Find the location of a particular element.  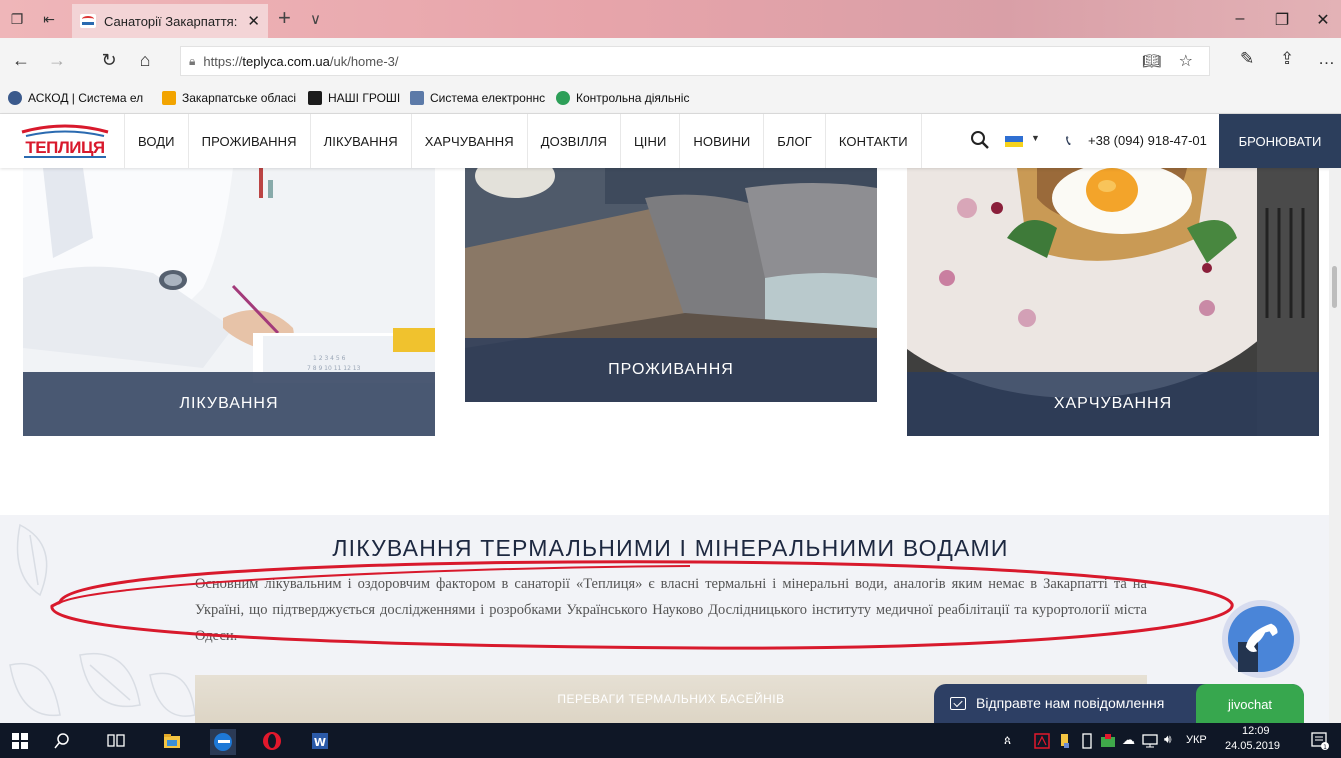

favorite-label: АСКОД | Система ел is located at coordinates (86, 98).